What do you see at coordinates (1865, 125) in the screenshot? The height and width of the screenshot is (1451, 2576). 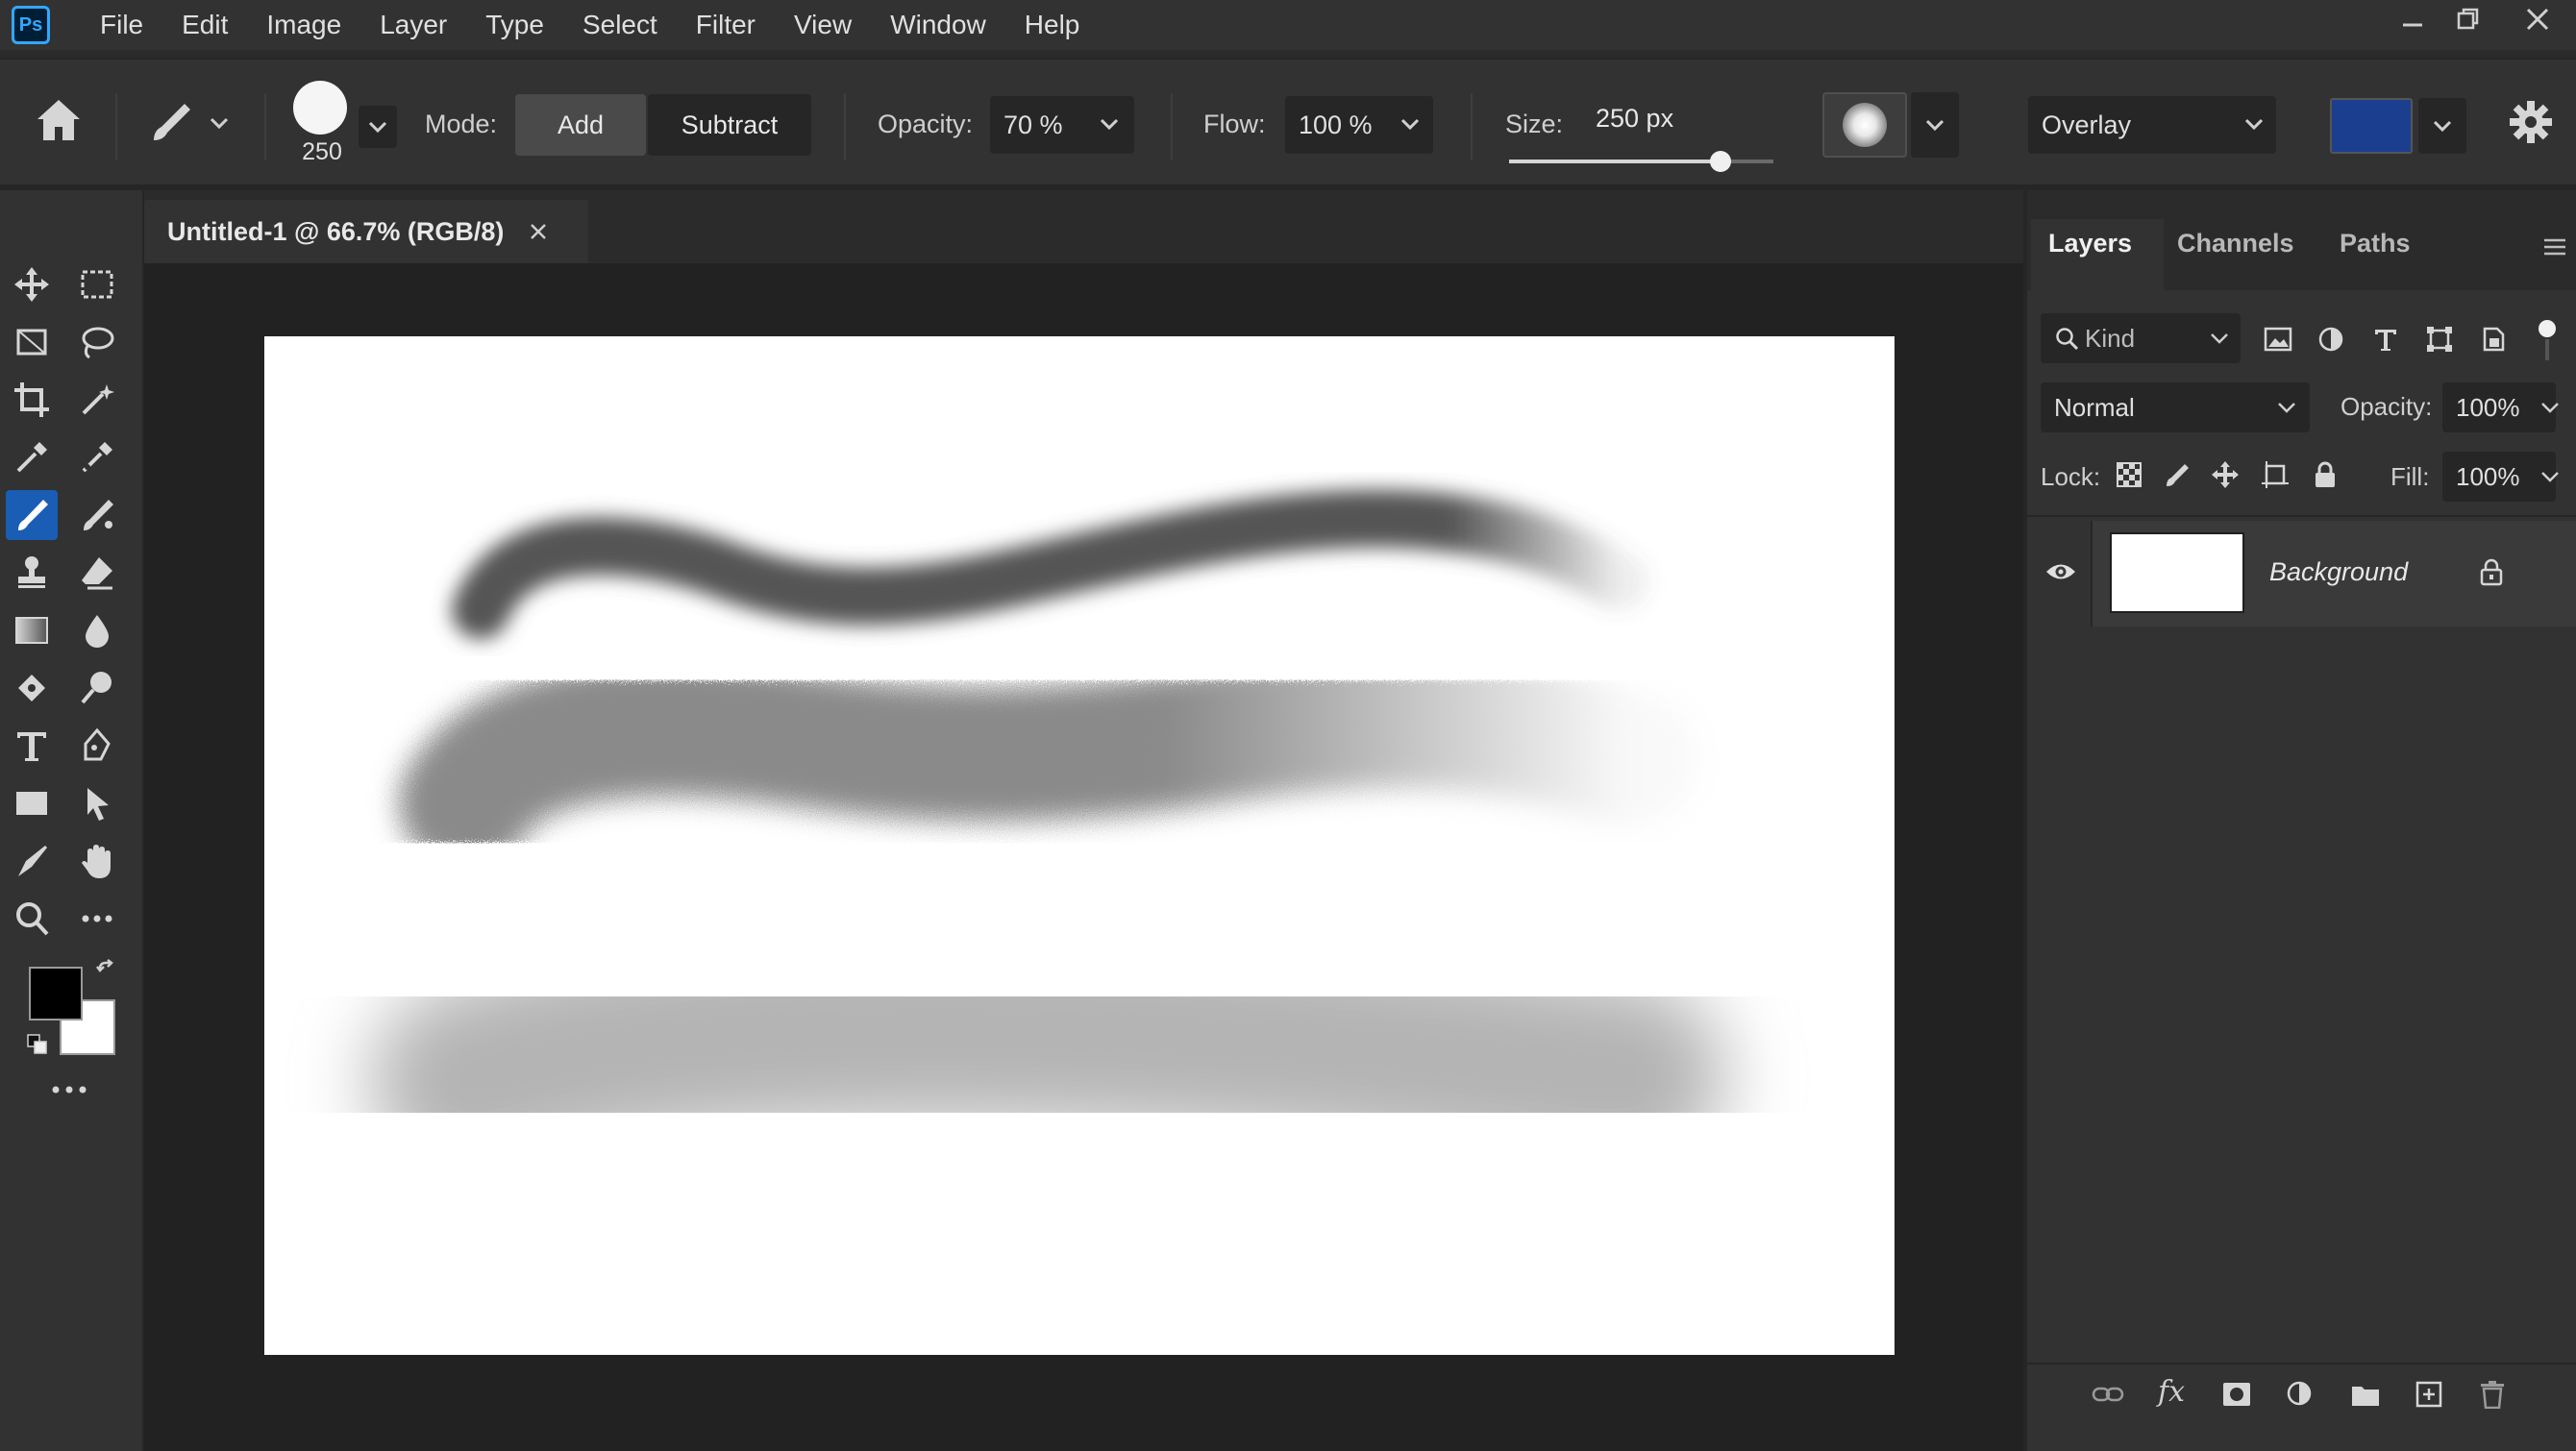 I see `brush-tip-toggle` at bounding box center [1865, 125].